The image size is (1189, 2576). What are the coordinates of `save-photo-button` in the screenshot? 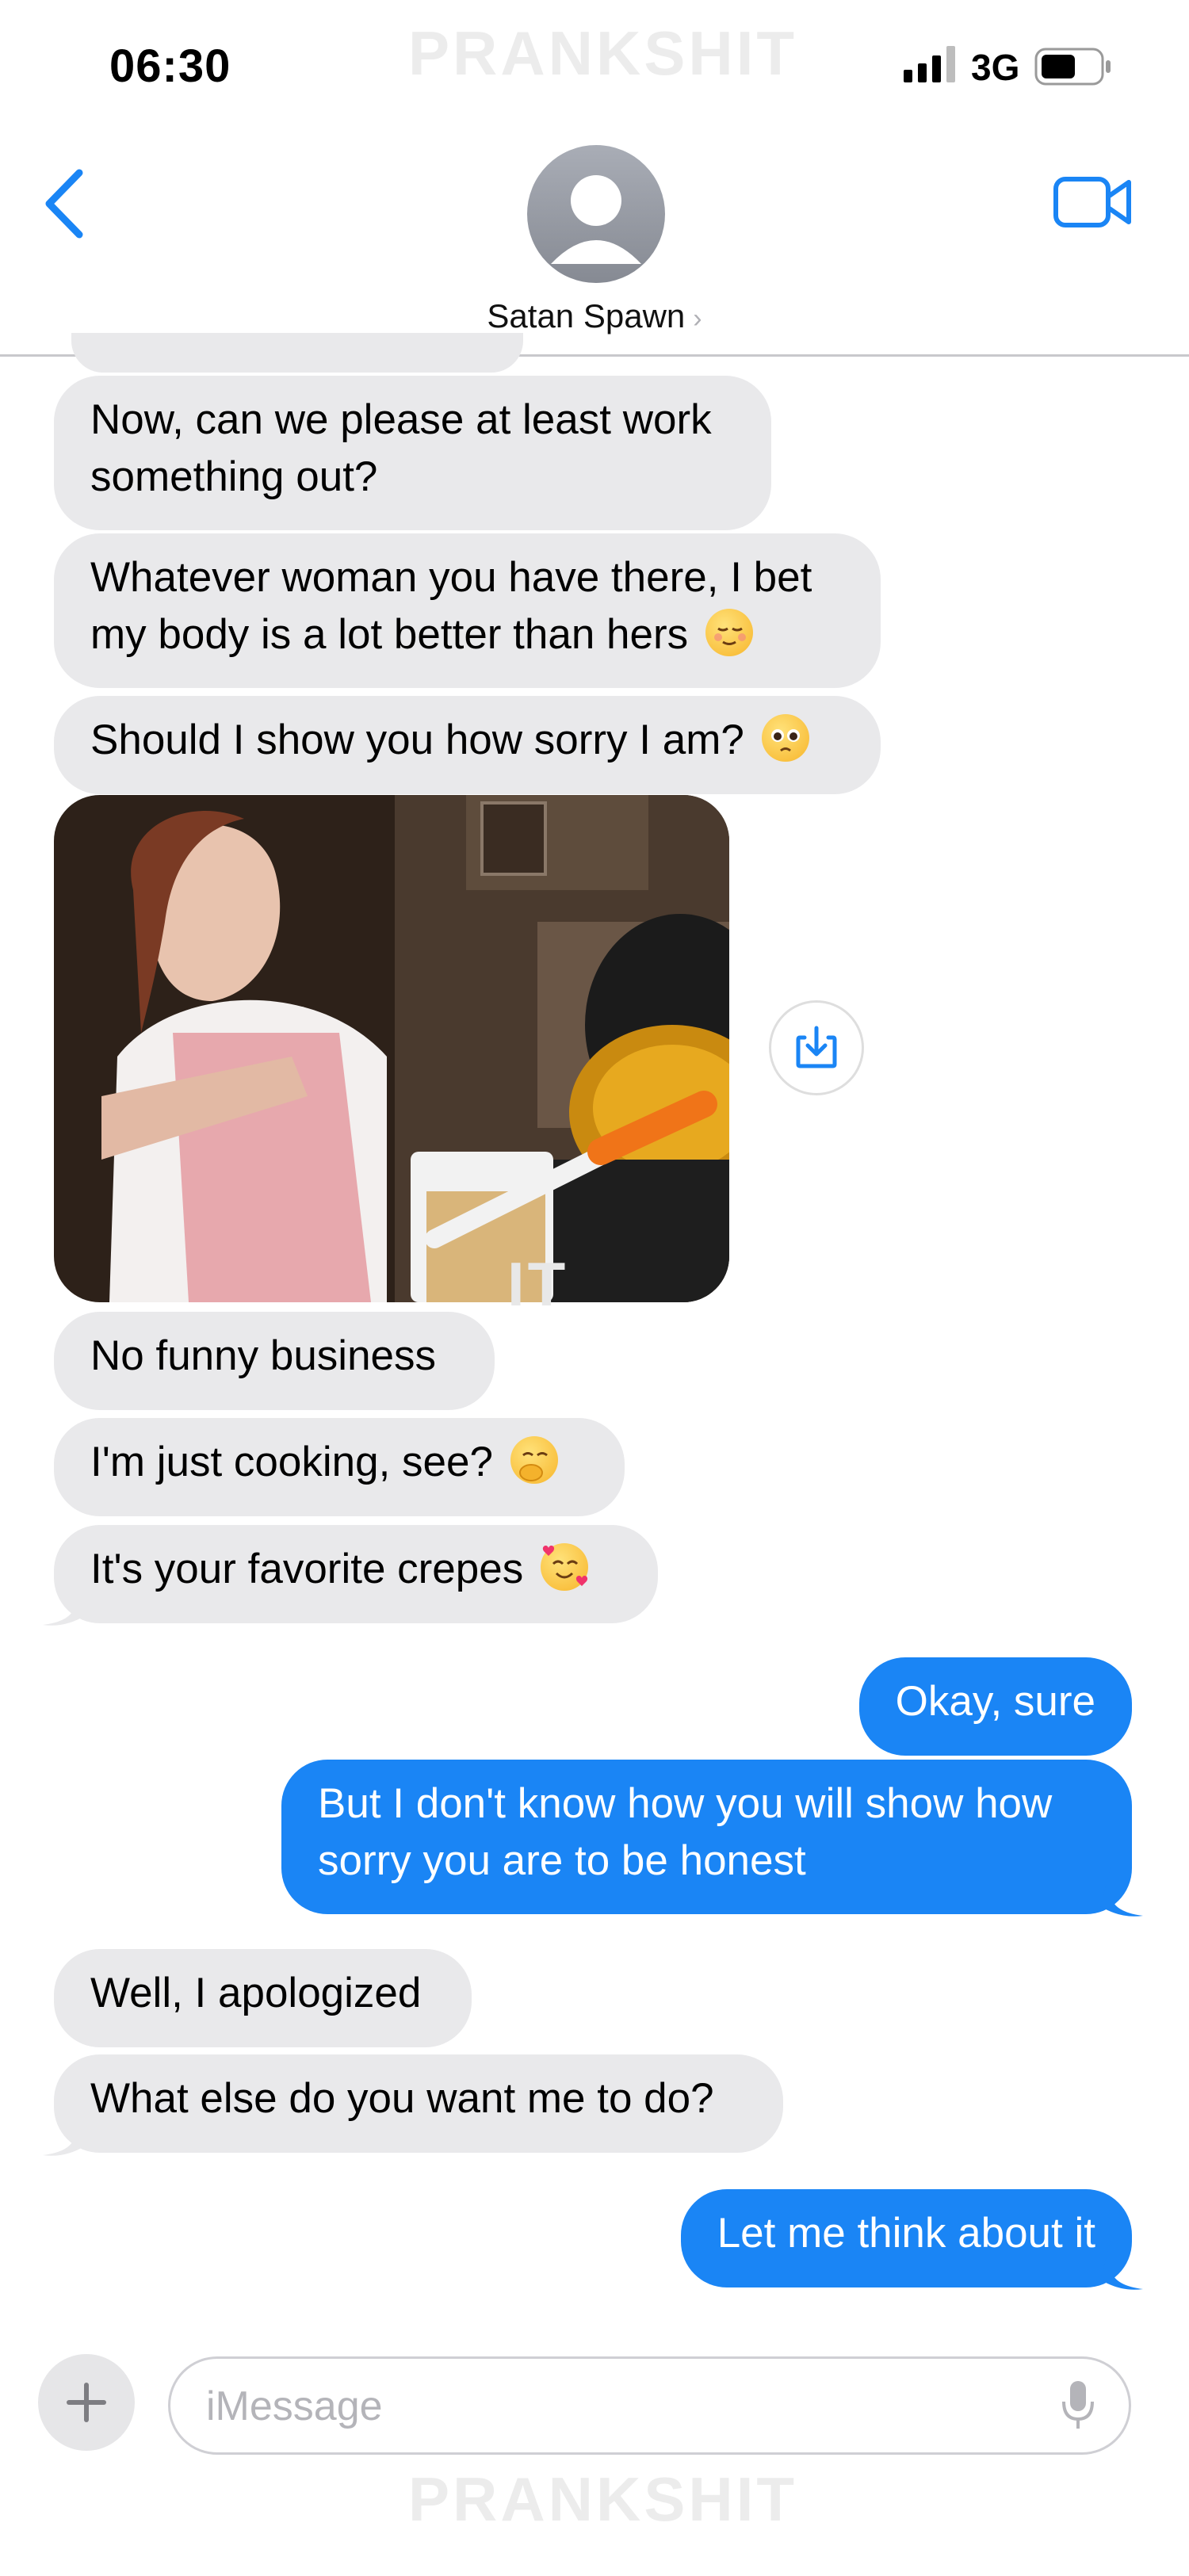 It's located at (816, 1047).